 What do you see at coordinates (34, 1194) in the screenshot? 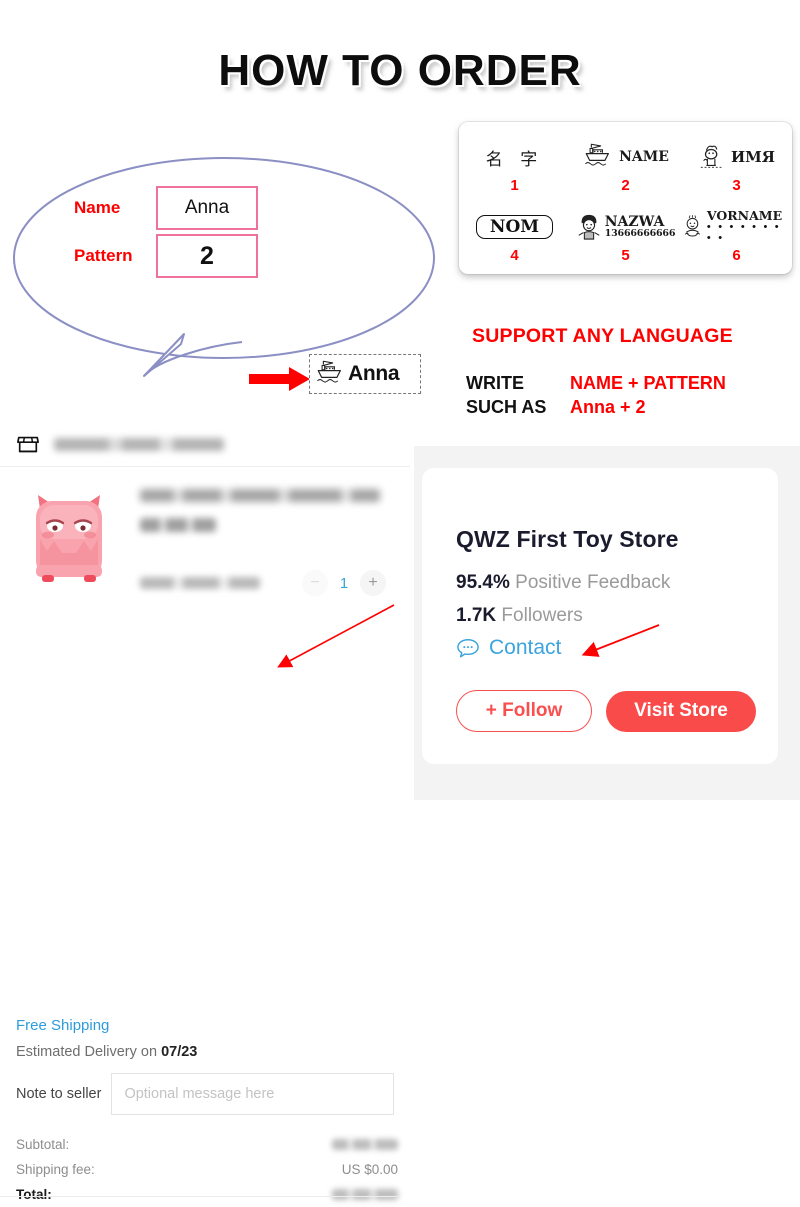
I see `total-label: Total:` at bounding box center [34, 1194].